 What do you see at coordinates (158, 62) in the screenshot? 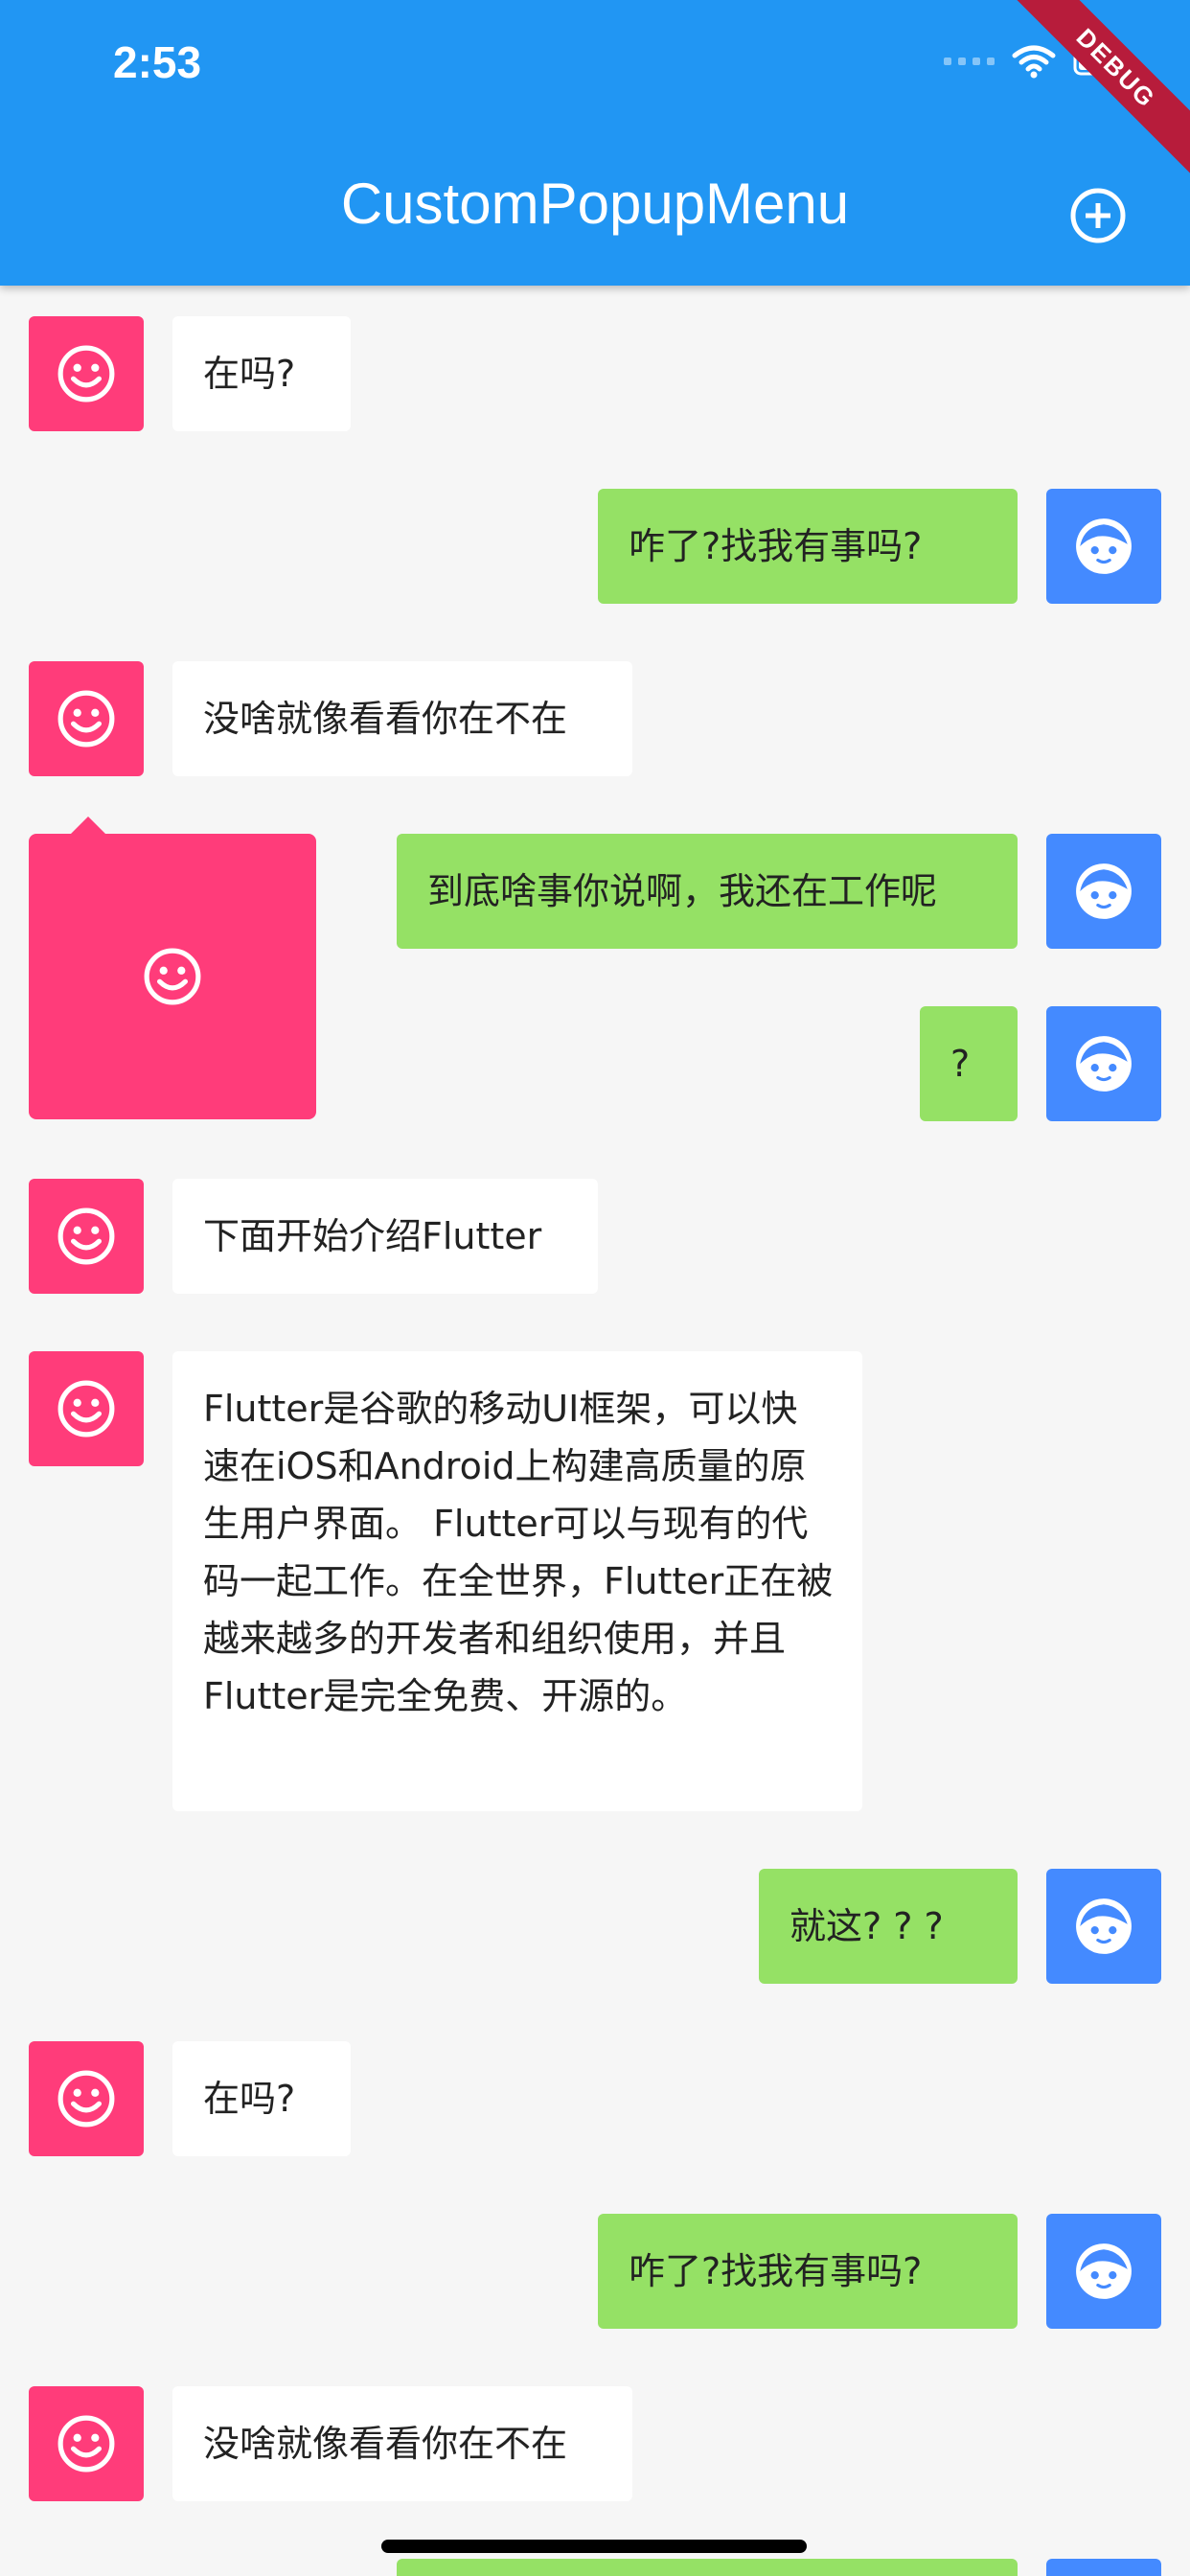
I see `status-time: 2:53` at bounding box center [158, 62].